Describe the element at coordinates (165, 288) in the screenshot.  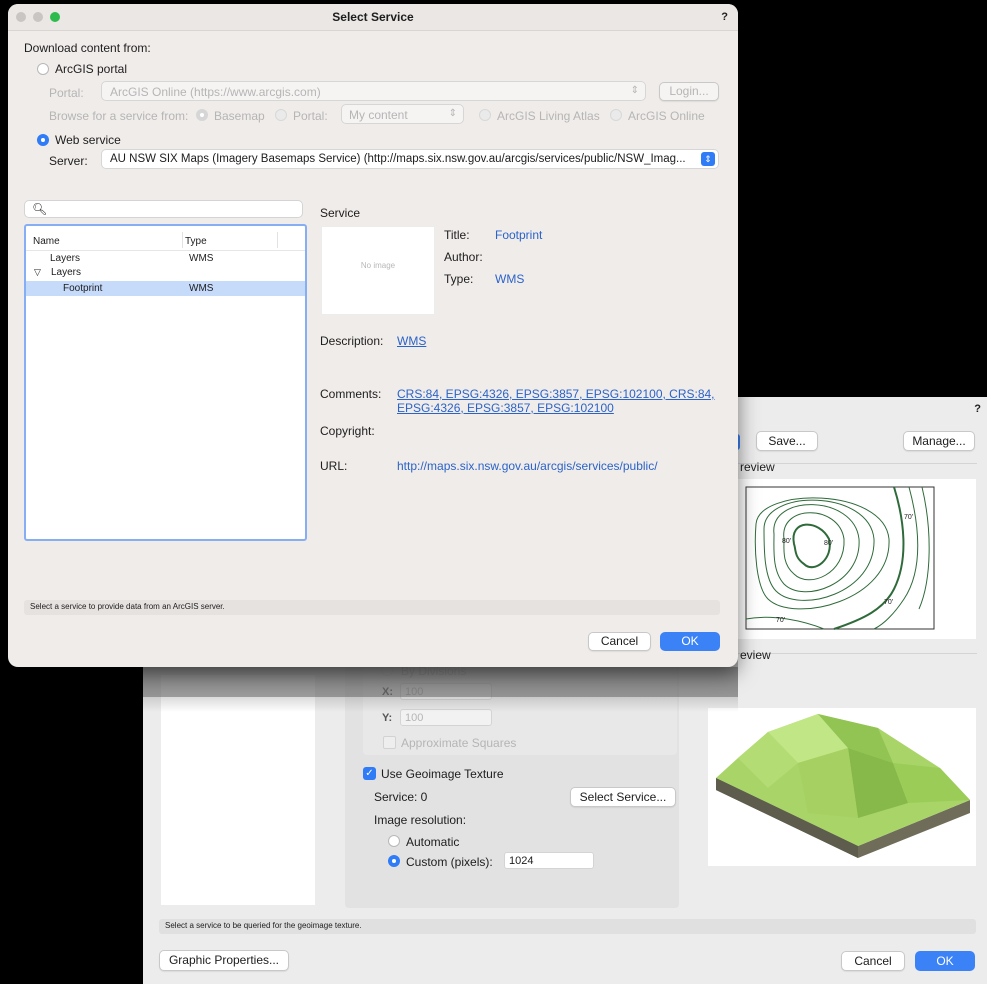
I see `tree-row-selected: Footprint WMS` at that location.